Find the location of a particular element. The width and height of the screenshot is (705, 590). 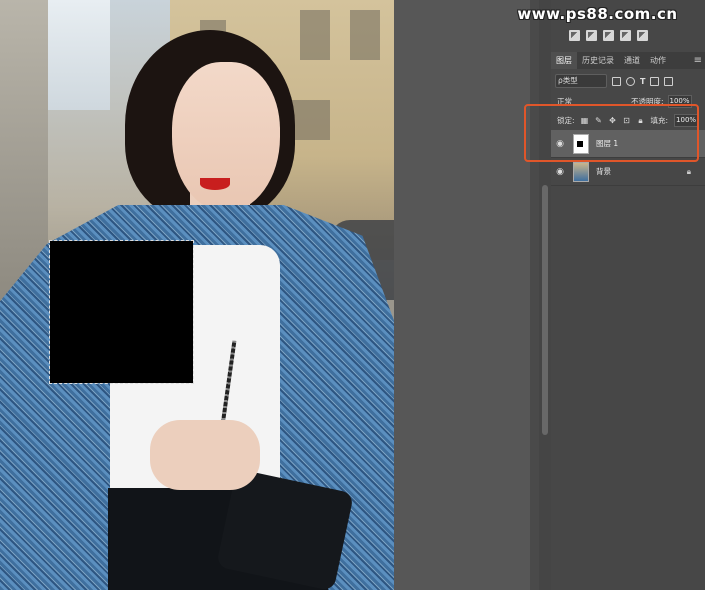

tab-actions: 动作 is located at coordinates (658, 60).